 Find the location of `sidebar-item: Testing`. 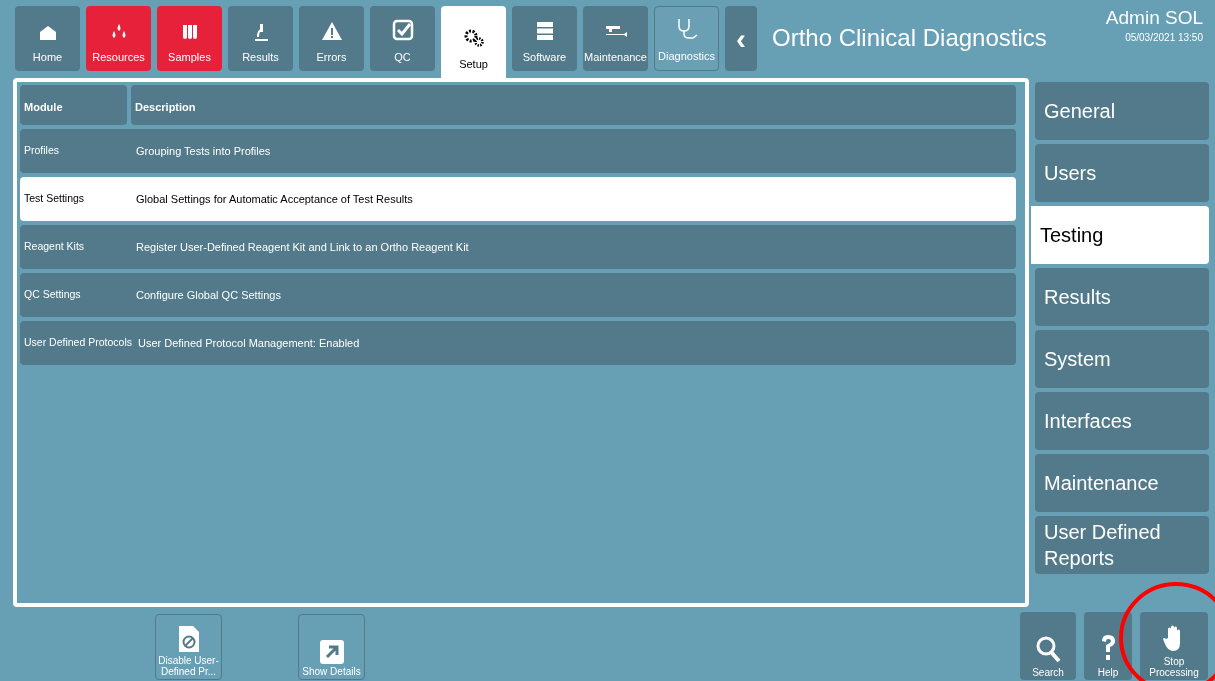

sidebar-item: Testing is located at coordinates (1120, 235).